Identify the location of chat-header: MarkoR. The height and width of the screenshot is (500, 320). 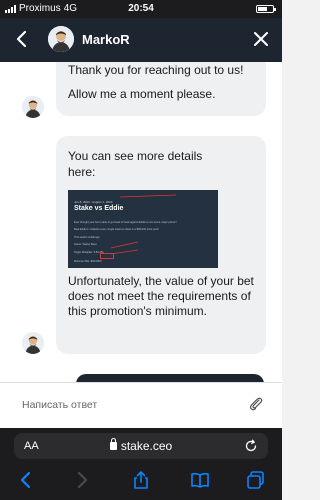
(141, 40).